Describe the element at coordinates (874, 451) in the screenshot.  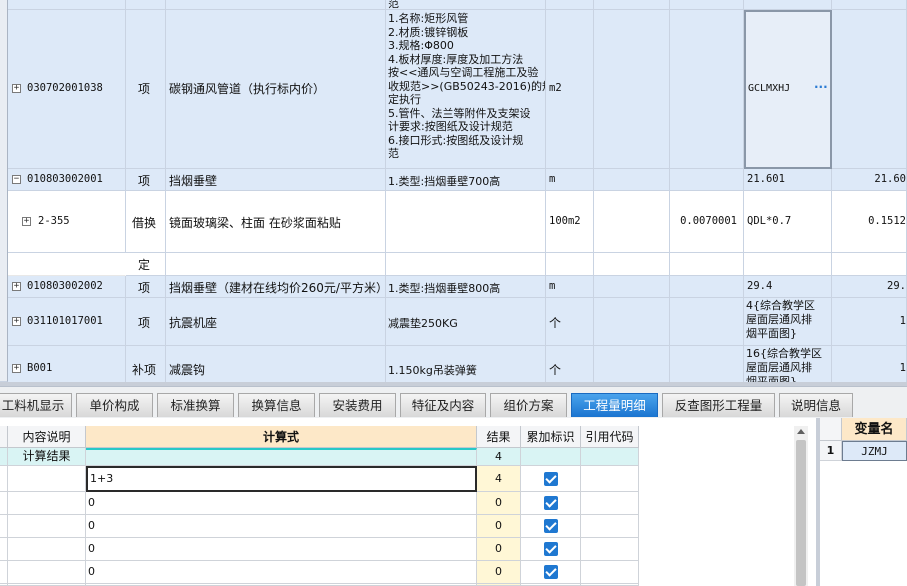
I see `variable-name: JZMJ` at that location.